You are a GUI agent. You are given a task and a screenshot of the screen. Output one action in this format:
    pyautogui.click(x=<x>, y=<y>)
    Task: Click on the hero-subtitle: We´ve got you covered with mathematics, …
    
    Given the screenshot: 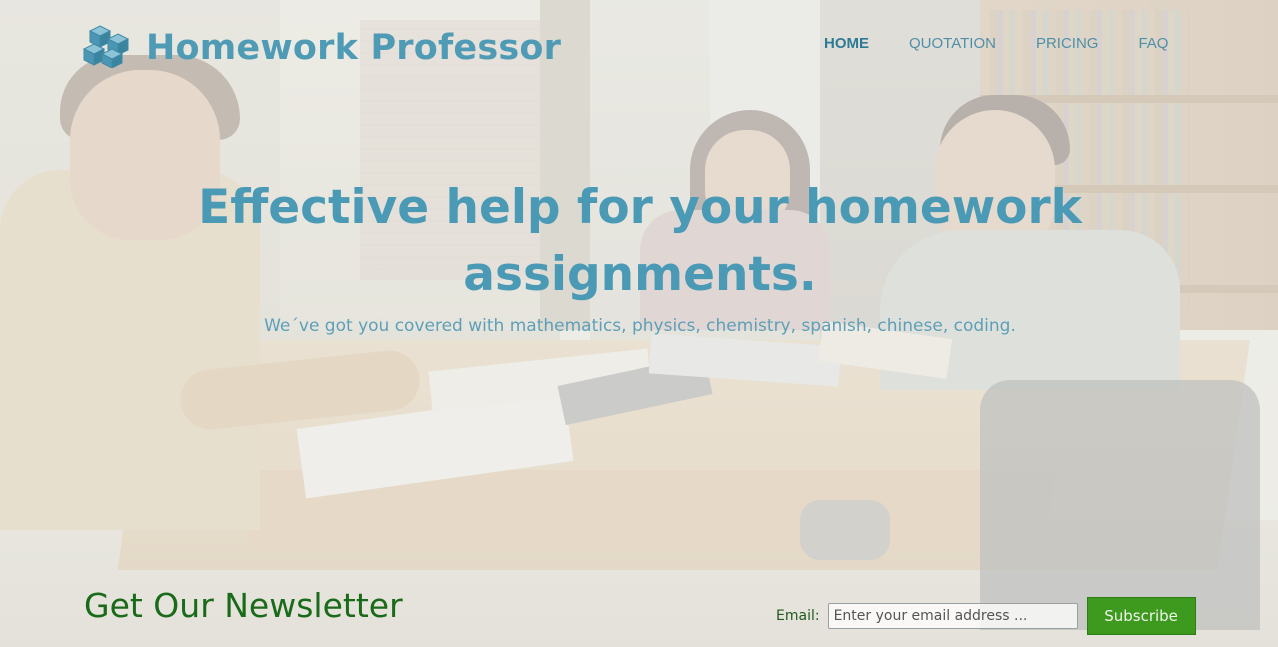 What is the action you would take?
    pyautogui.click(x=640, y=326)
    